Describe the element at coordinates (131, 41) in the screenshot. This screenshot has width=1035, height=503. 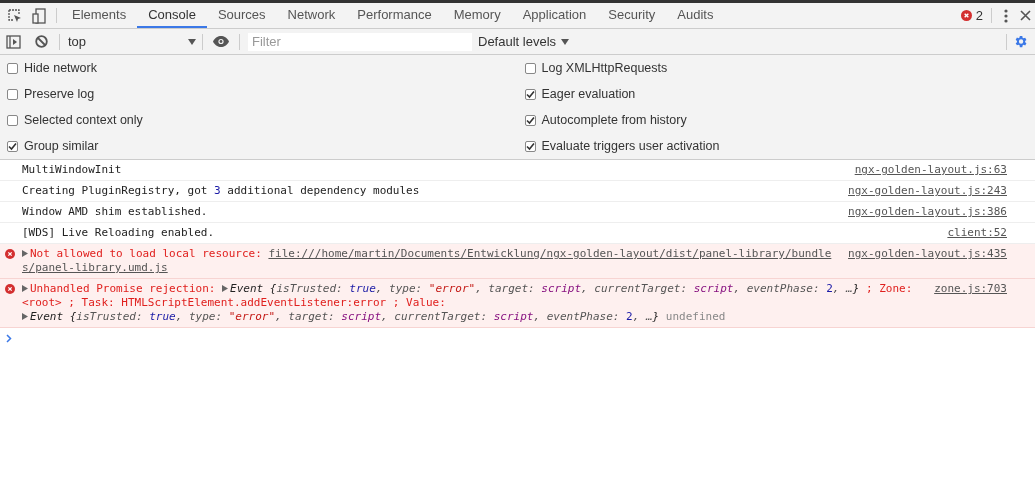
I see `context-select: top` at that location.